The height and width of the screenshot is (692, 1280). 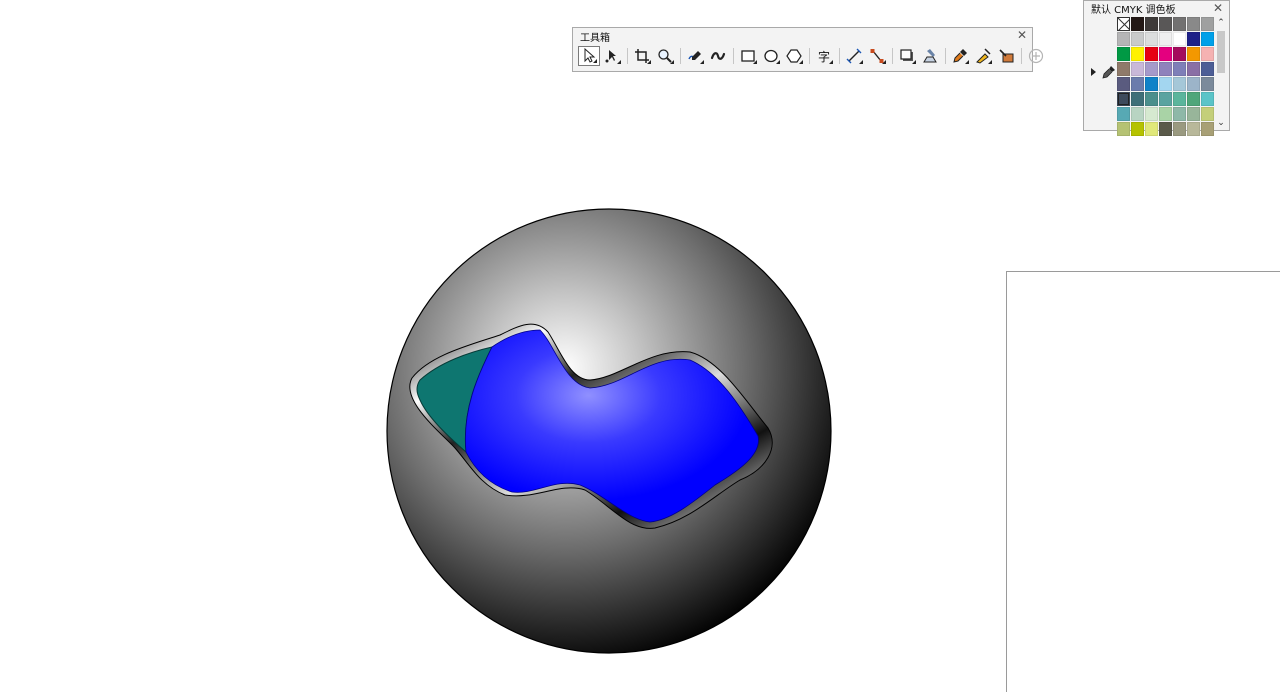 I want to click on palette-scrollbar: ⌃ ⌄, so click(x=1221, y=73).